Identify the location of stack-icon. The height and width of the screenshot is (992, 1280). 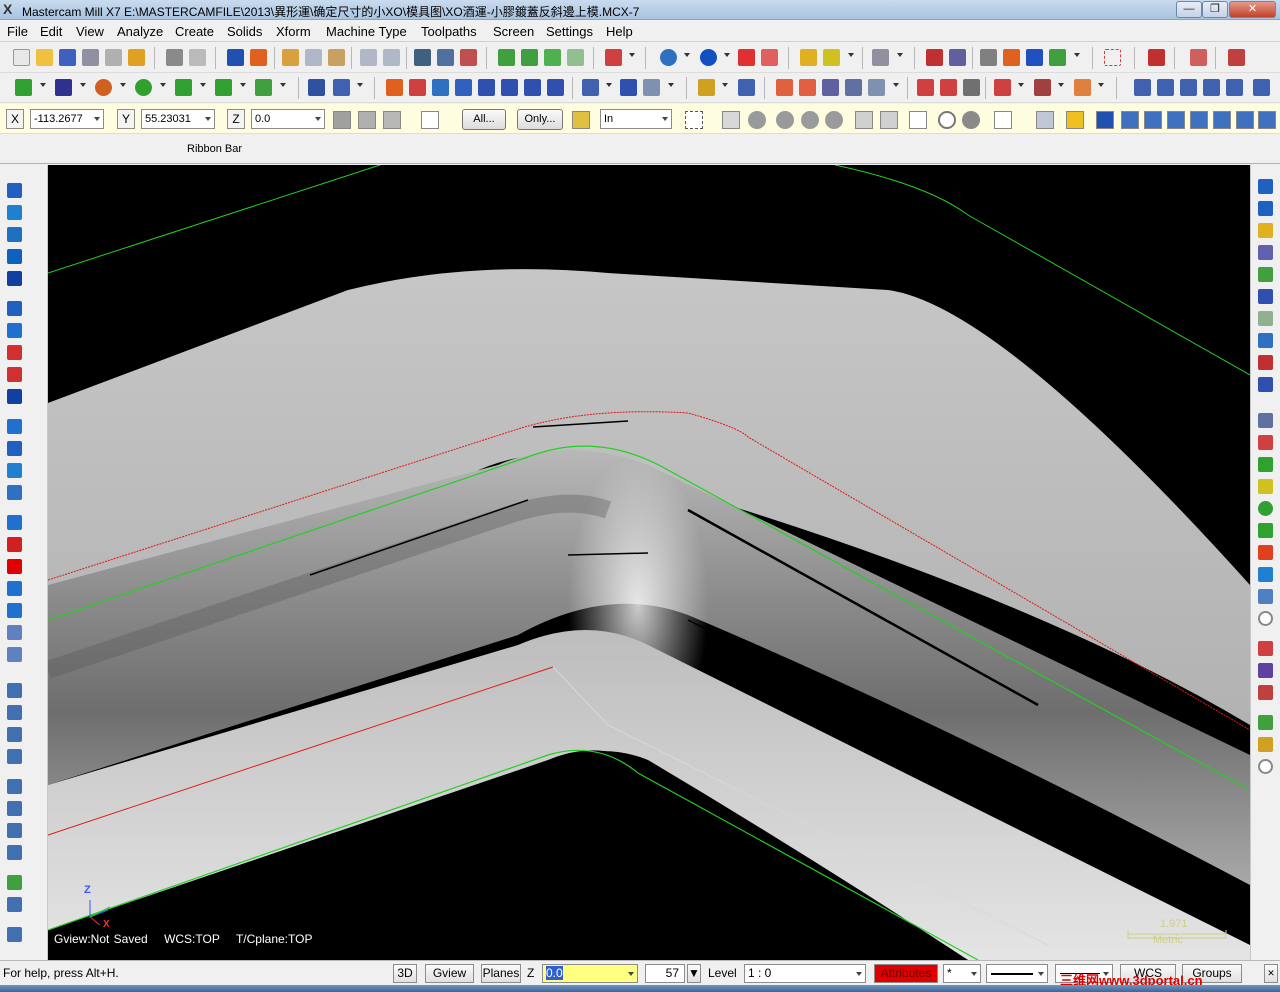
(1199, 120).